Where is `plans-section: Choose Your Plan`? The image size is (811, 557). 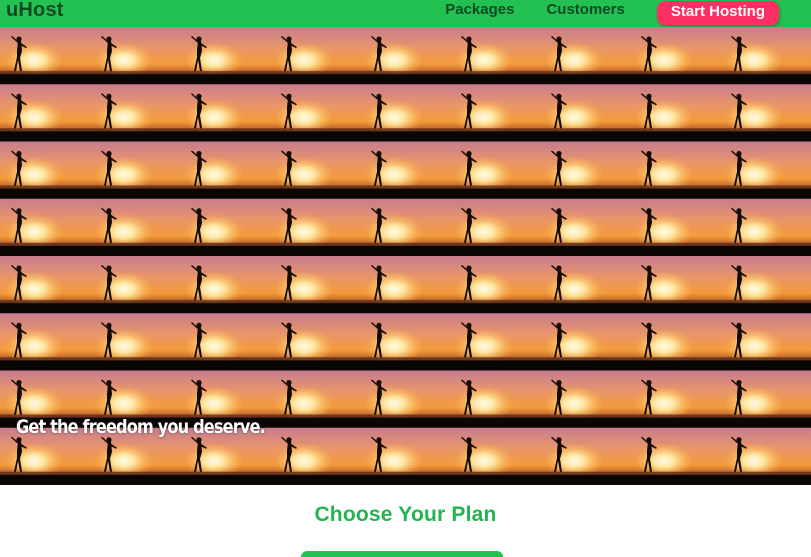
plans-section: Choose Your Plan is located at coordinates (405, 521).